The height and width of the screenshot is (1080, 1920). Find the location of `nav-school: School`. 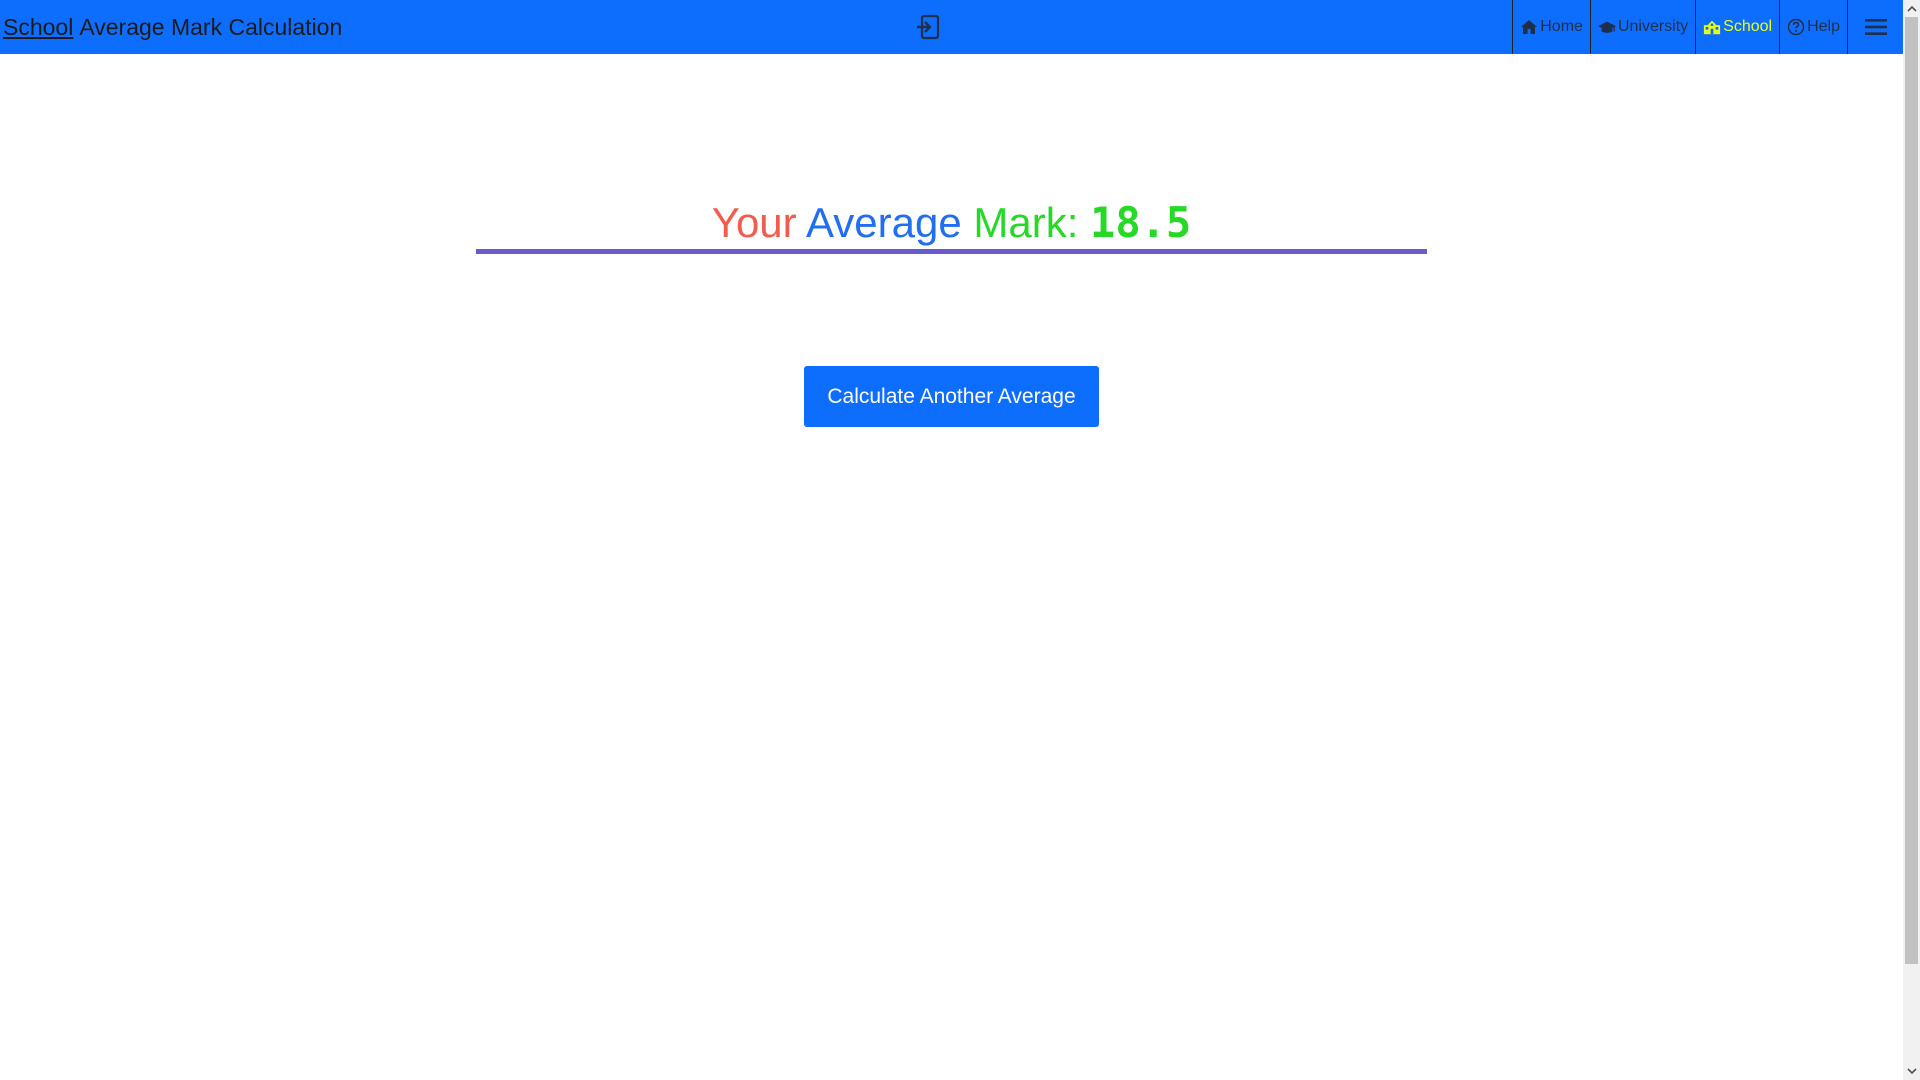

nav-school: School is located at coordinates (1737, 27).